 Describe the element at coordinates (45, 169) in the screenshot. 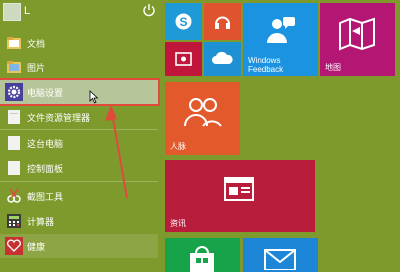

I see `list-item-label: 控制面板` at that location.